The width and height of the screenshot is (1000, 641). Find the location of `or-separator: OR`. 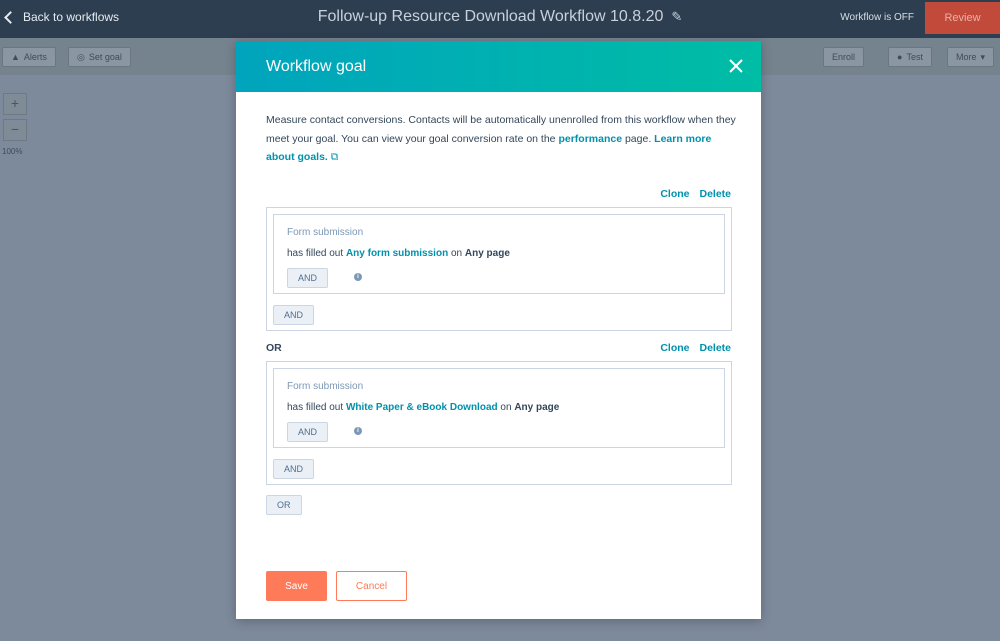

or-separator: OR is located at coordinates (274, 348).